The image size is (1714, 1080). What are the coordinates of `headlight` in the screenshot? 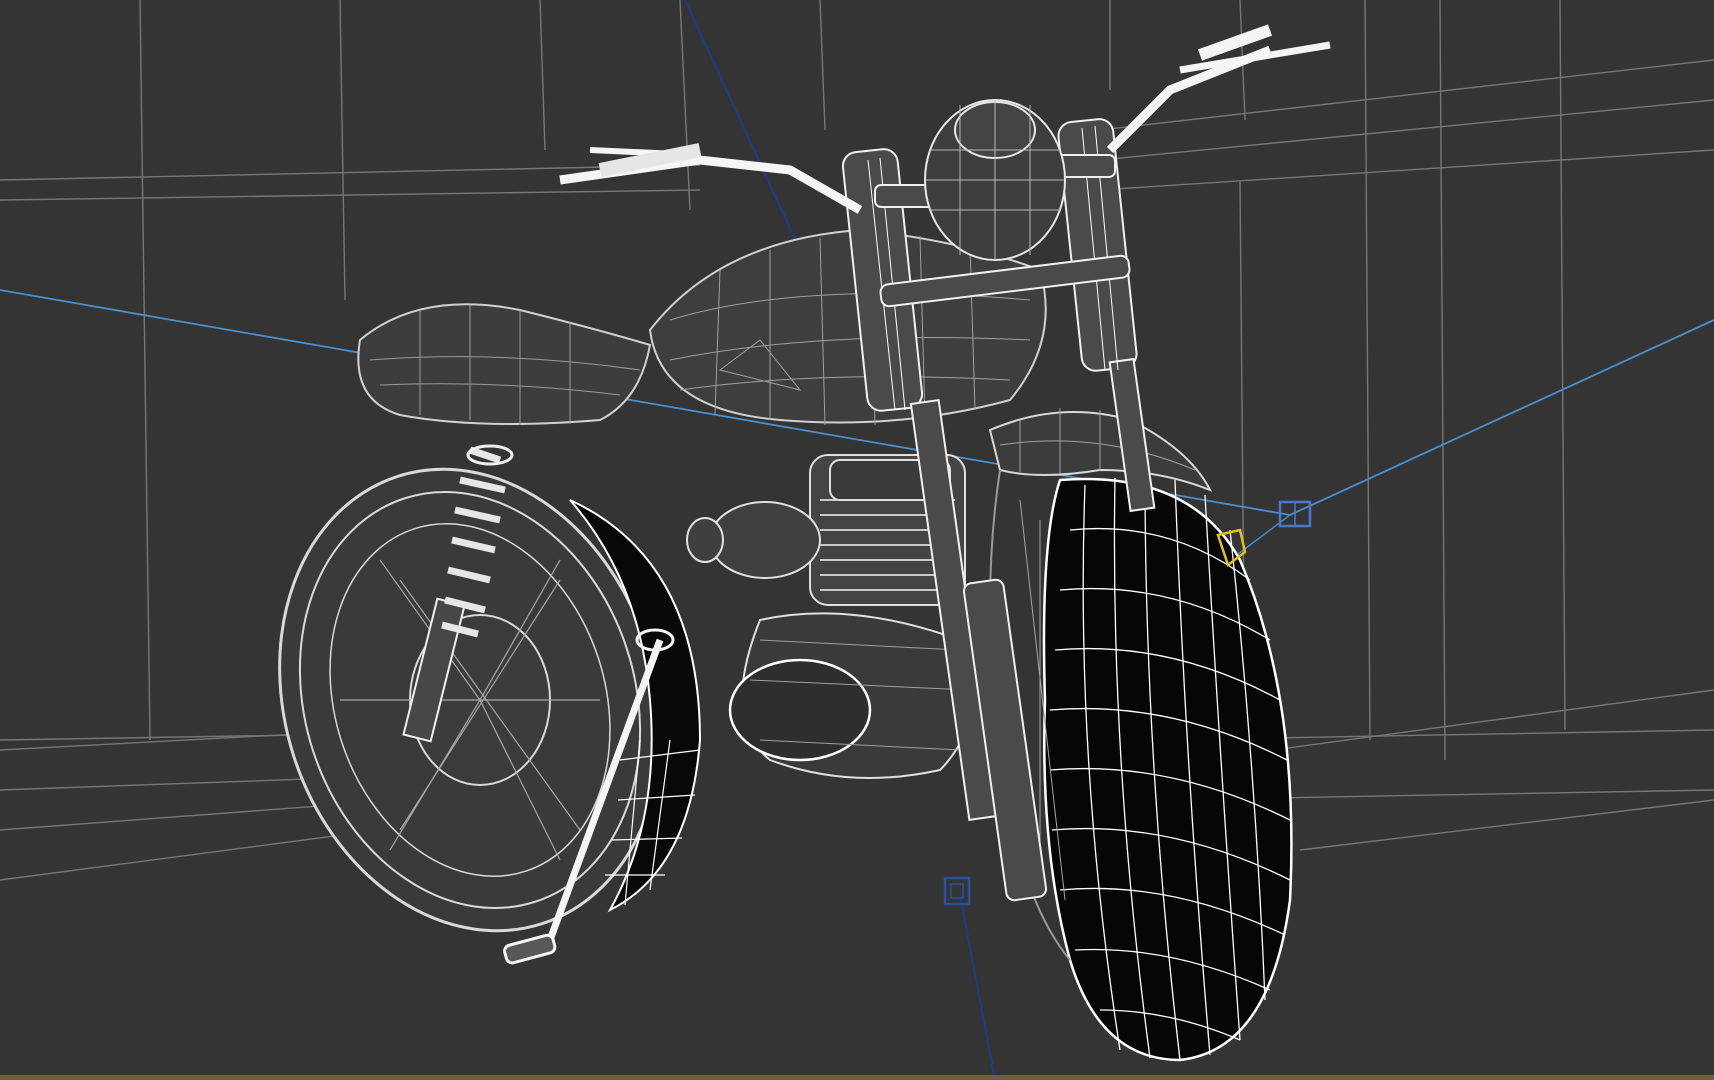 It's located at (995, 180).